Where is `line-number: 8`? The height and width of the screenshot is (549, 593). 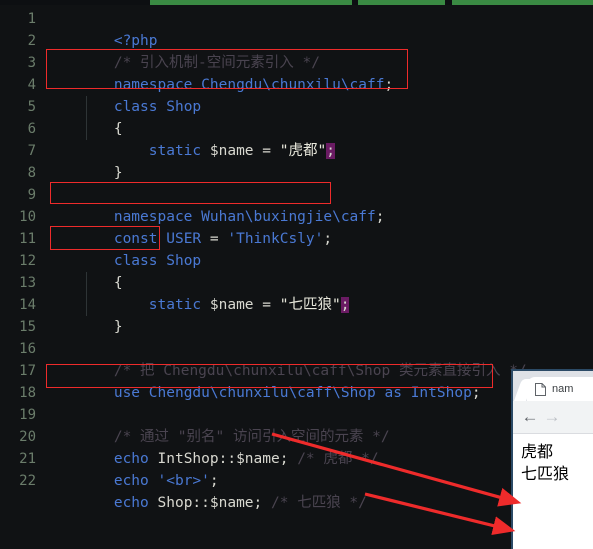 line-number: 8 is located at coordinates (31, 173).